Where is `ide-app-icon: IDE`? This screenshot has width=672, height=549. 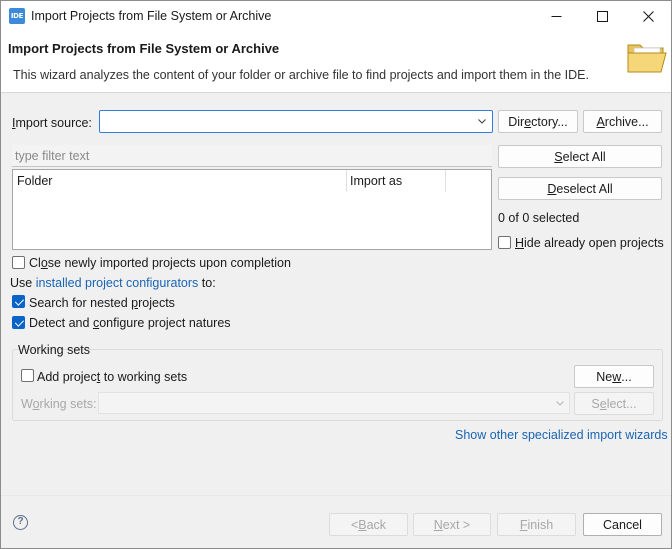
ide-app-icon: IDE is located at coordinates (17, 16).